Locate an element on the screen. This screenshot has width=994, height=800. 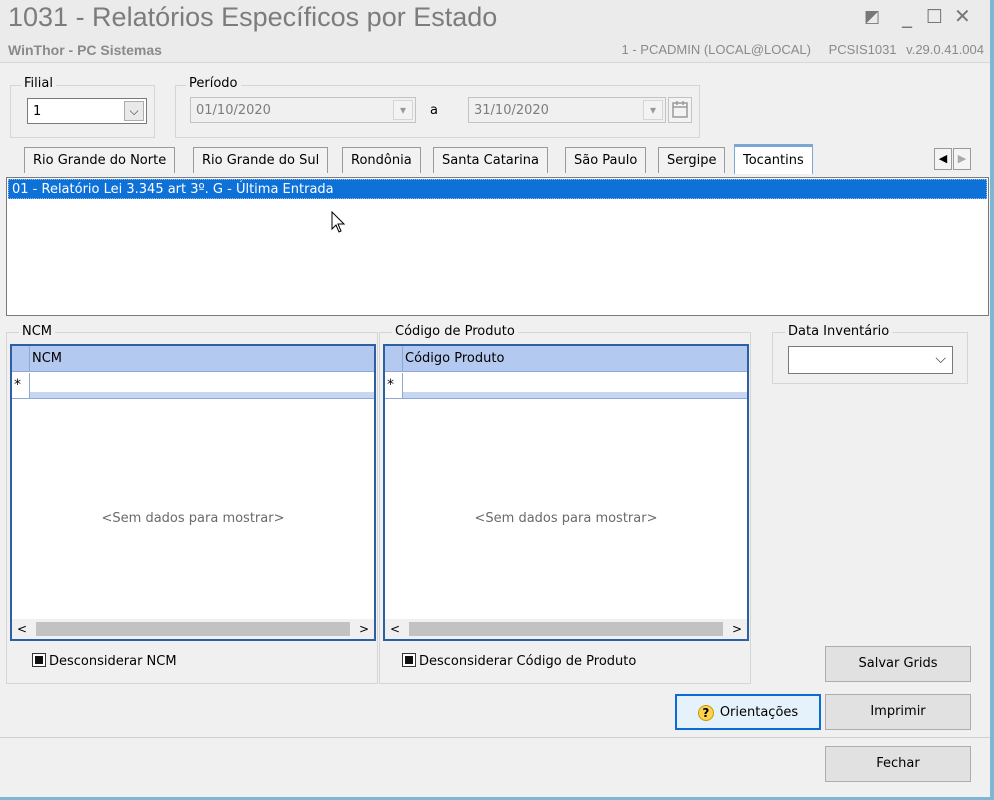
ncm-column-header: NCM is located at coordinates (47, 358).